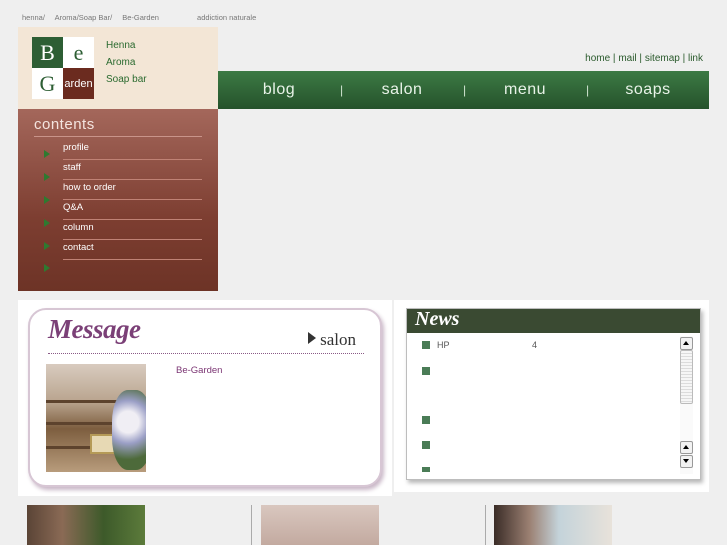  Describe the element at coordinates (648, 90) in the screenshot. I see `nav-soaps: soaps` at that location.